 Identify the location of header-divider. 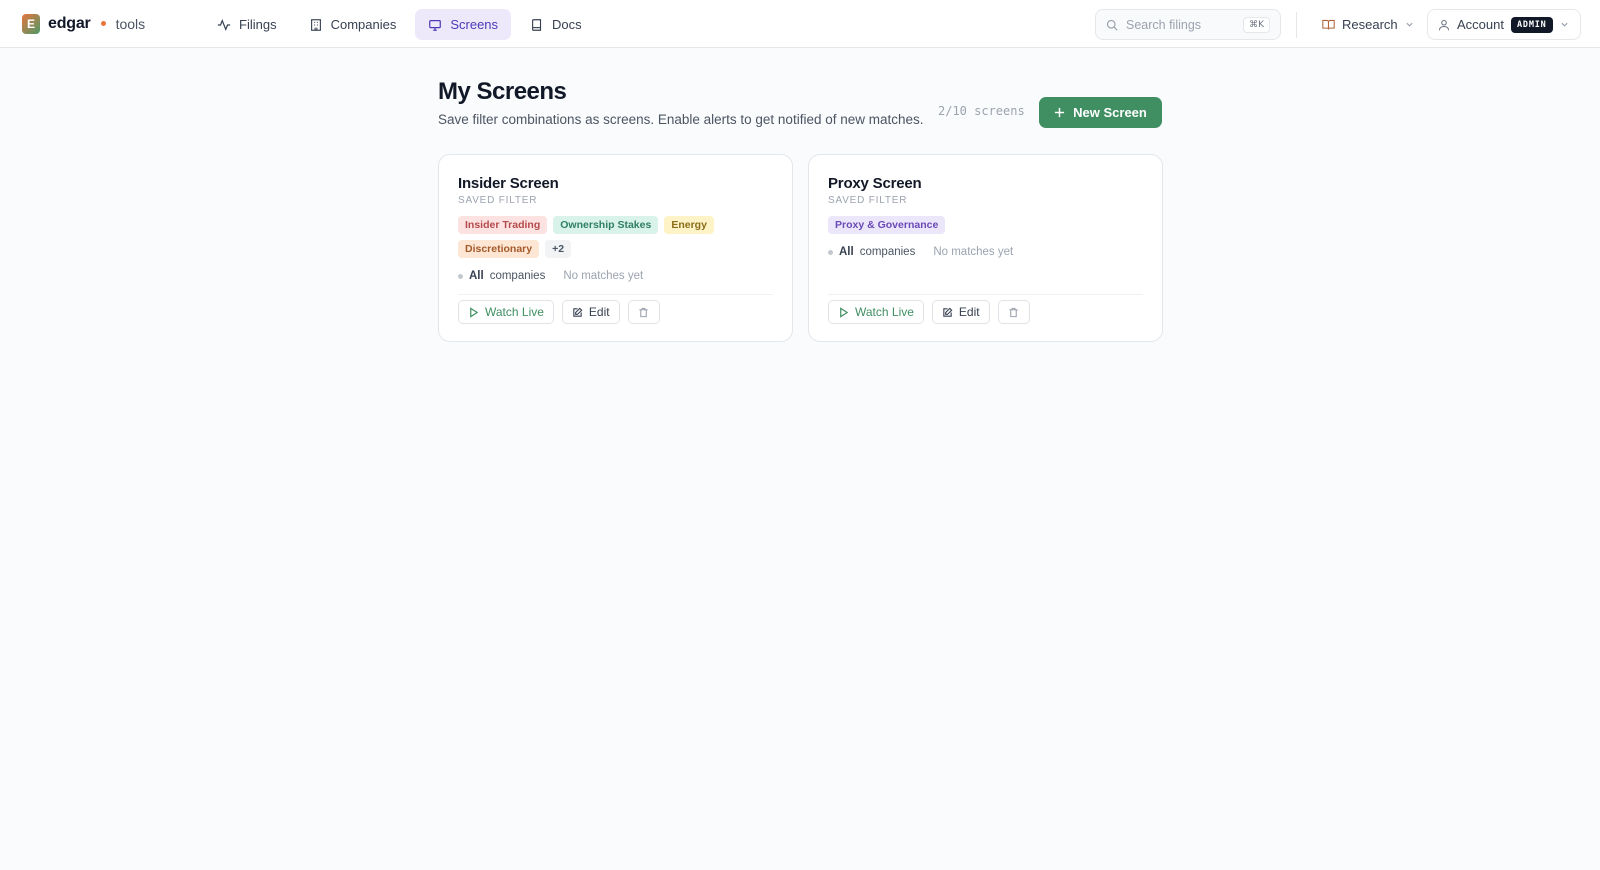
(1296, 25).